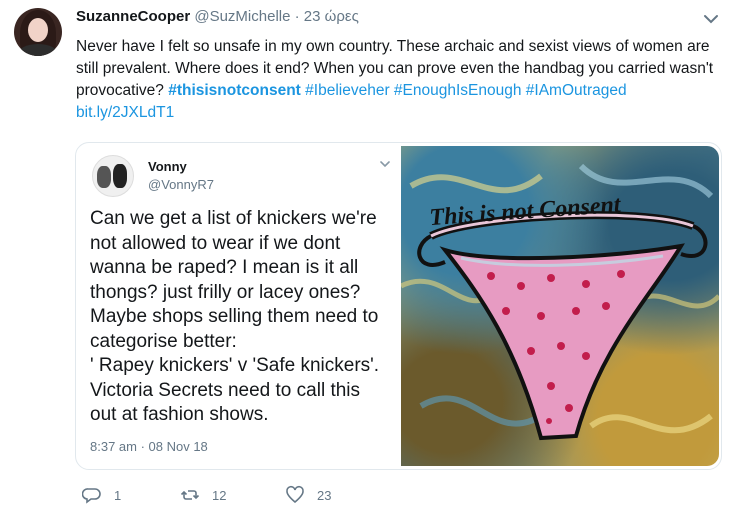  I want to click on like-button: 23, so click(308, 495).